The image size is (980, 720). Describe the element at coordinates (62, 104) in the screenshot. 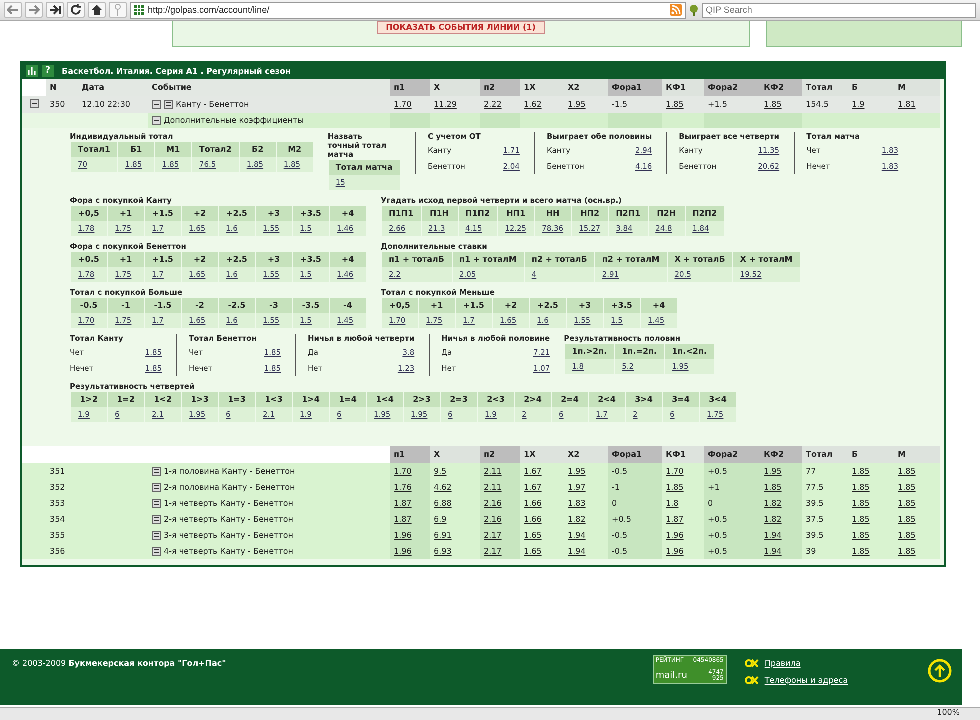

I see `table-cell: 350` at that location.